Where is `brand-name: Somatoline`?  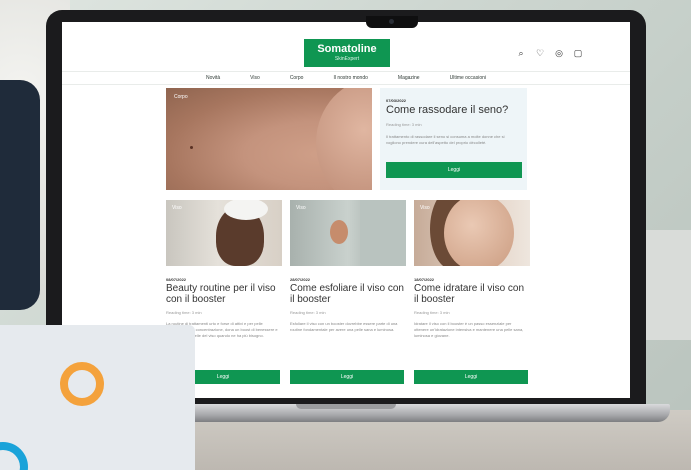 brand-name: Somatoline is located at coordinates (347, 49).